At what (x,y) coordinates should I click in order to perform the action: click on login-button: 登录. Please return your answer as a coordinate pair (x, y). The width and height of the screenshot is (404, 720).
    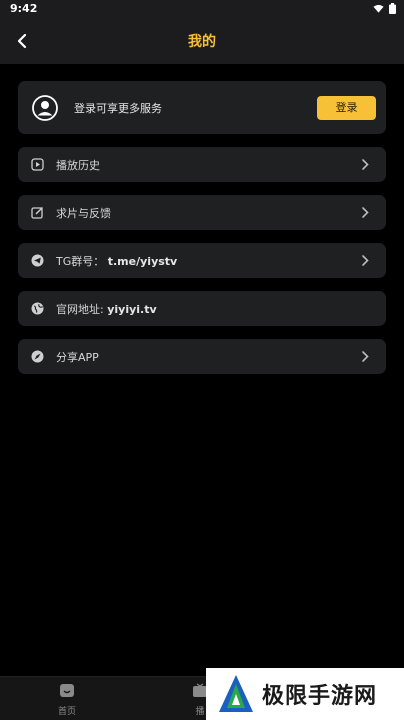
    Looking at the image, I should click on (346, 108).